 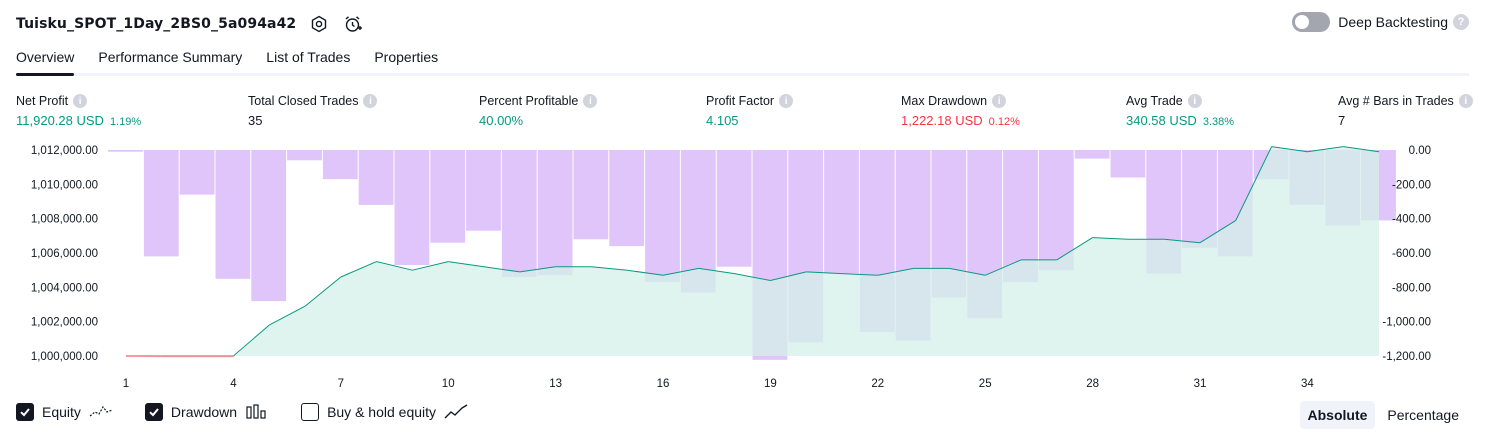 I want to click on right-axis-tick-label: -600.00, so click(x=1411, y=254).